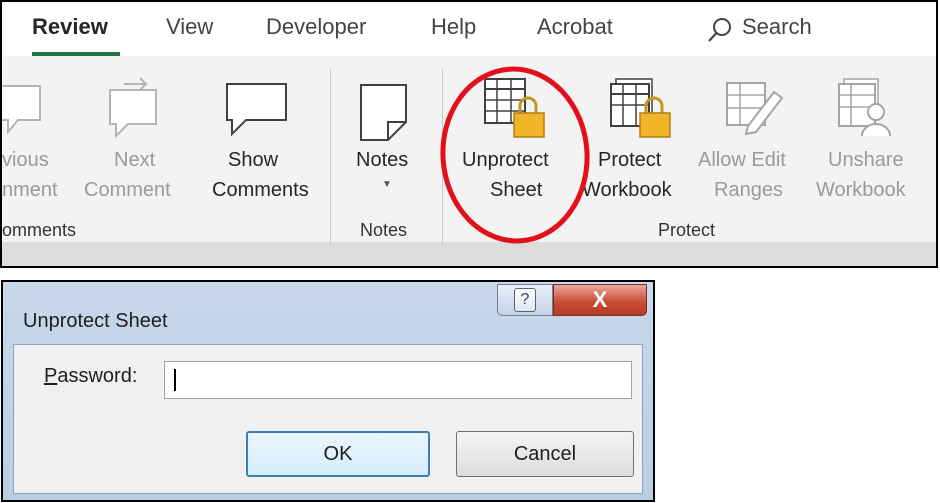 The height and width of the screenshot is (503, 940). Describe the element at coordinates (640, 108) in the screenshot. I see `protect-workbook-icon` at that location.